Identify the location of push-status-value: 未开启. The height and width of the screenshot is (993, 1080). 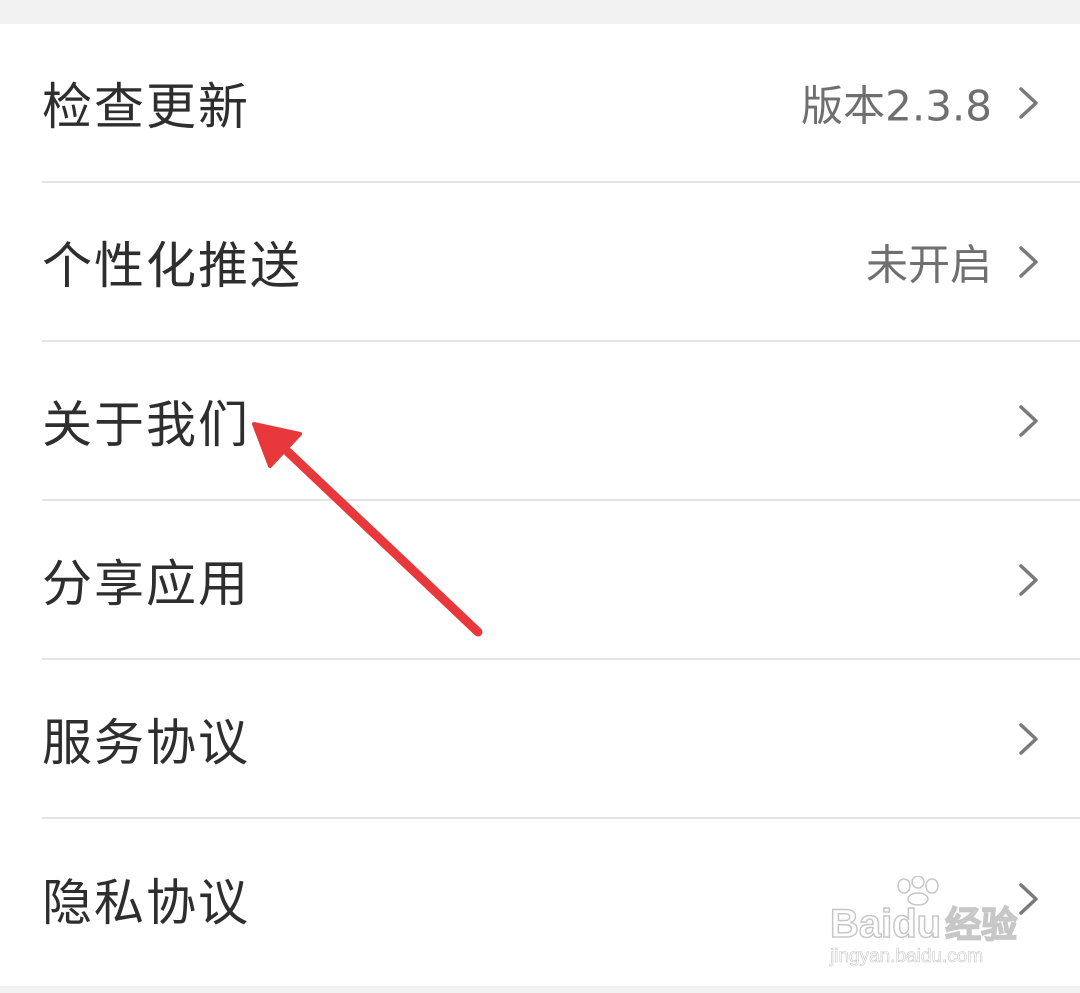
(928, 264).